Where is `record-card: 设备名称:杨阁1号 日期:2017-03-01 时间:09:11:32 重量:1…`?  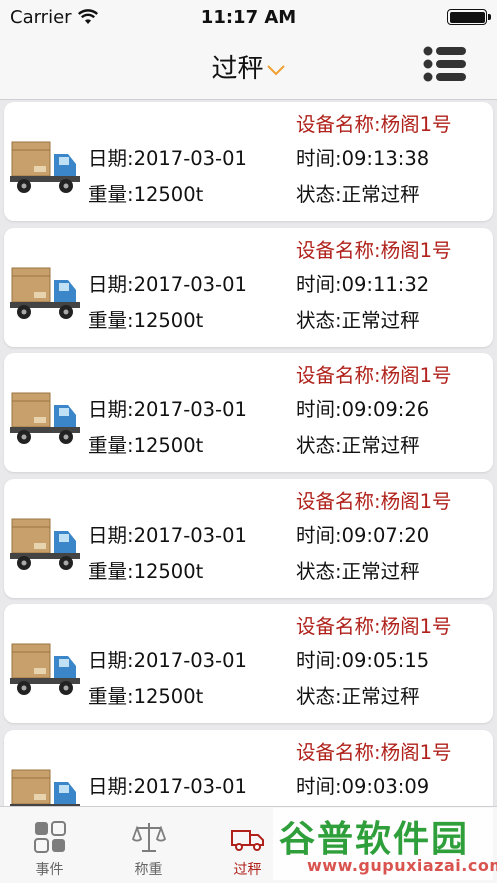
record-card: 设备名称:杨阁1号 日期:2017-03-01 时间:09:11:32 重量:1… is located at coordinates (248, 287).